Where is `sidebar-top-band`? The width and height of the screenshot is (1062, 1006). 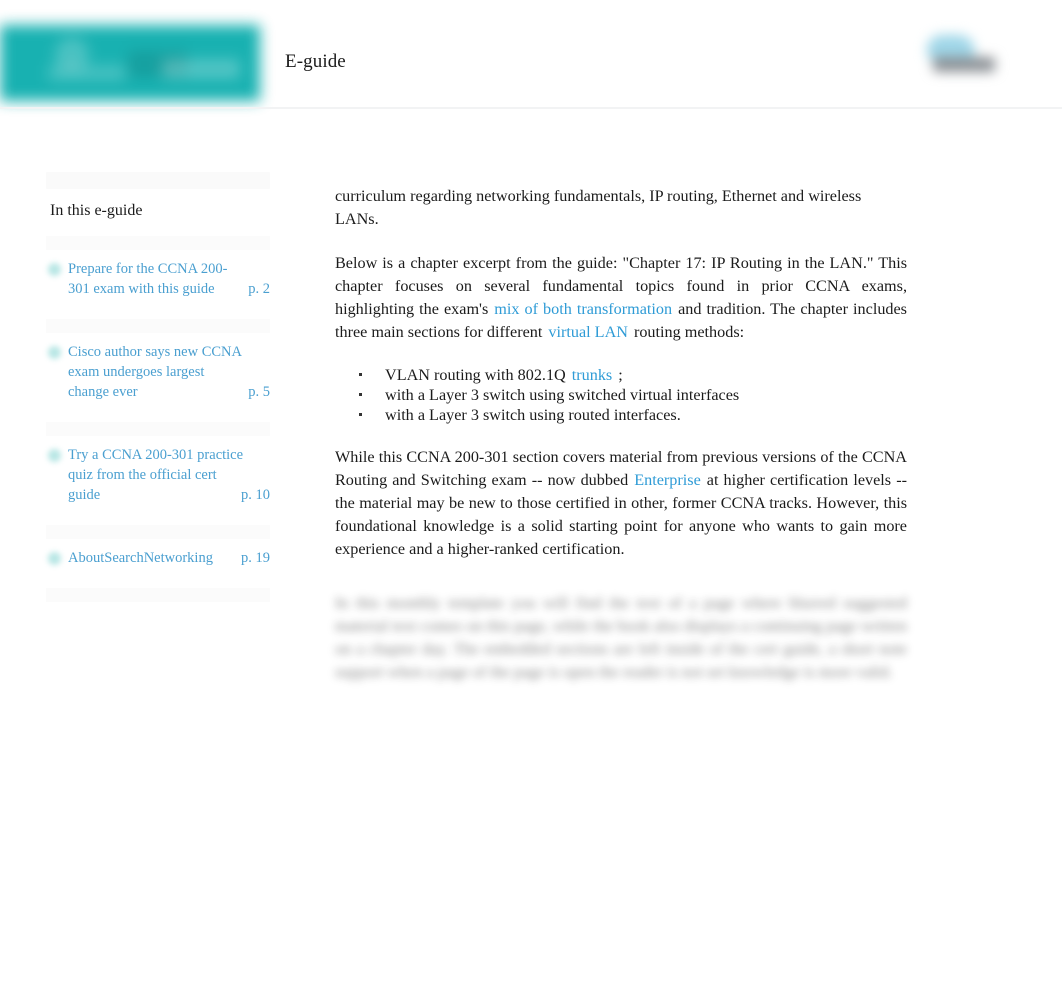 sidebar-top-band is located at coordinates (158, 180).